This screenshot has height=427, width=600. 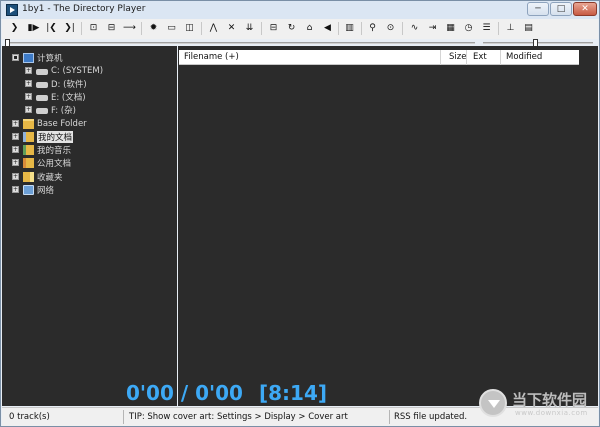 I want to click on watermark-title: 当下软件园, so click(x=550, y=400).